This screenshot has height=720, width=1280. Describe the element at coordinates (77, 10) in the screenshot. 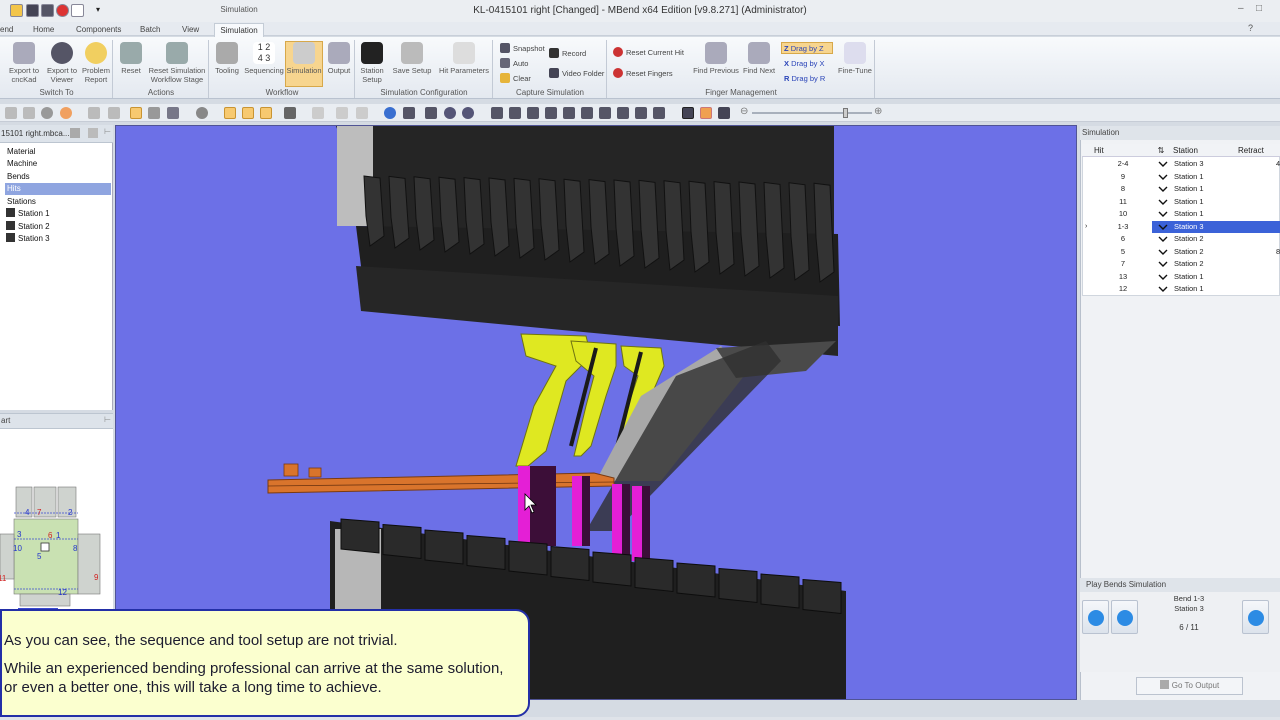

I see `exit-icon` at that location.